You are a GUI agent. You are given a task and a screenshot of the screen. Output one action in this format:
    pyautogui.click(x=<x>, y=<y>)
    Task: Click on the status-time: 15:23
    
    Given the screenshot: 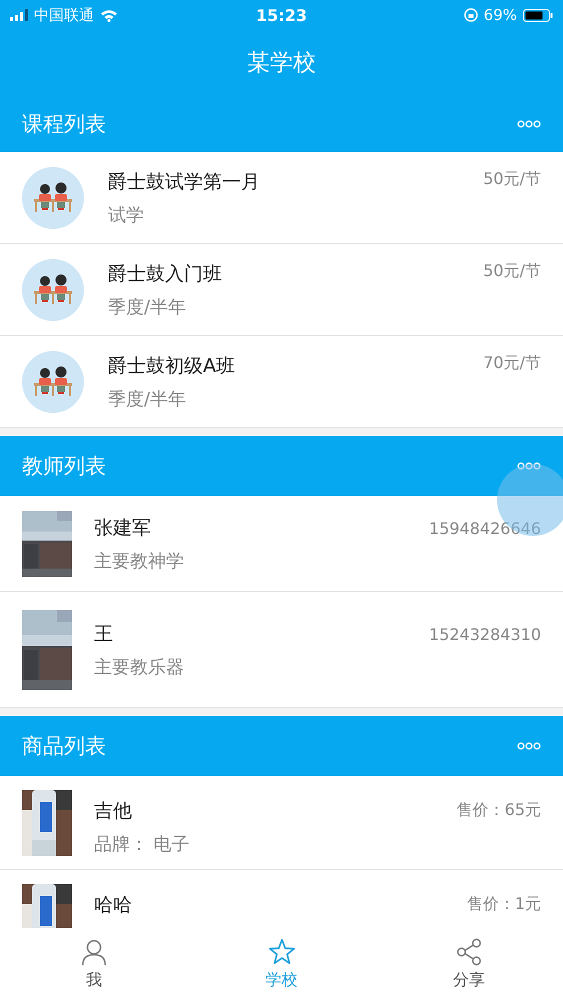 What is the action you would take?
    pyautogui.click(x=281, y=15)
    